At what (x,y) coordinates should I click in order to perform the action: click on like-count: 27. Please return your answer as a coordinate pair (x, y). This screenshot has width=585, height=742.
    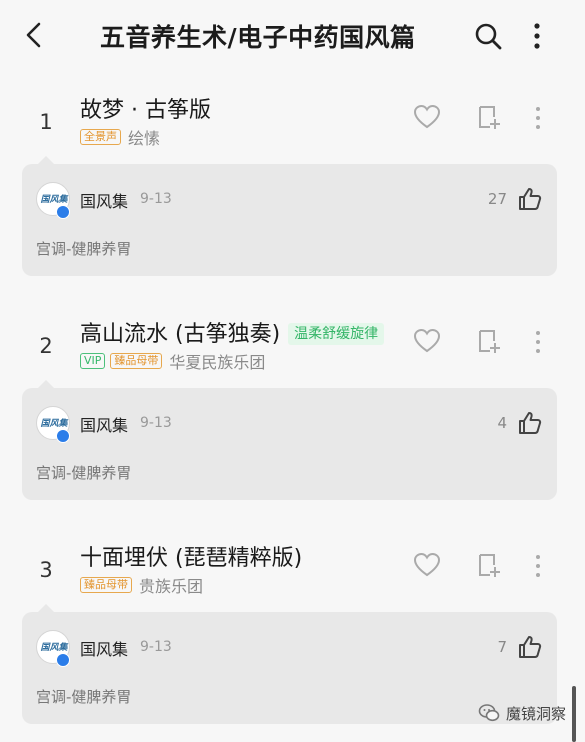
    Looking at the image, I should click on (497, 199).